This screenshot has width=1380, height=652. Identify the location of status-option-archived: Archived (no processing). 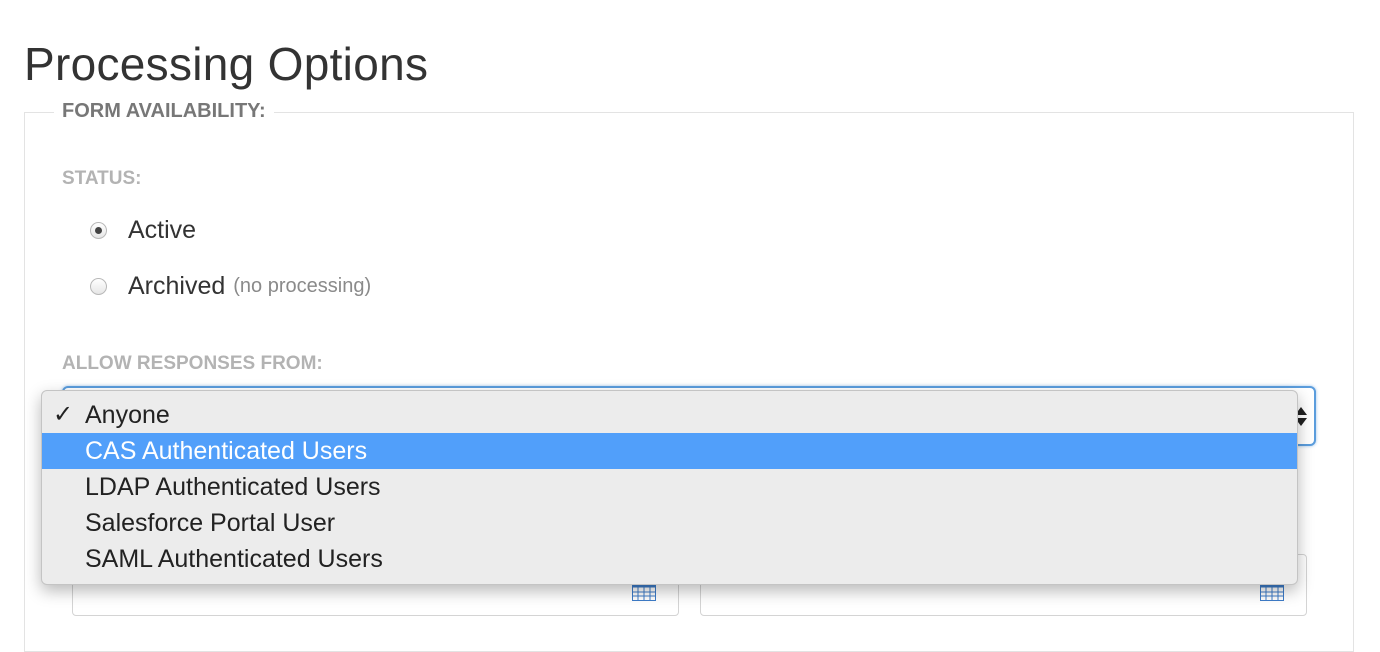
(230, 286).